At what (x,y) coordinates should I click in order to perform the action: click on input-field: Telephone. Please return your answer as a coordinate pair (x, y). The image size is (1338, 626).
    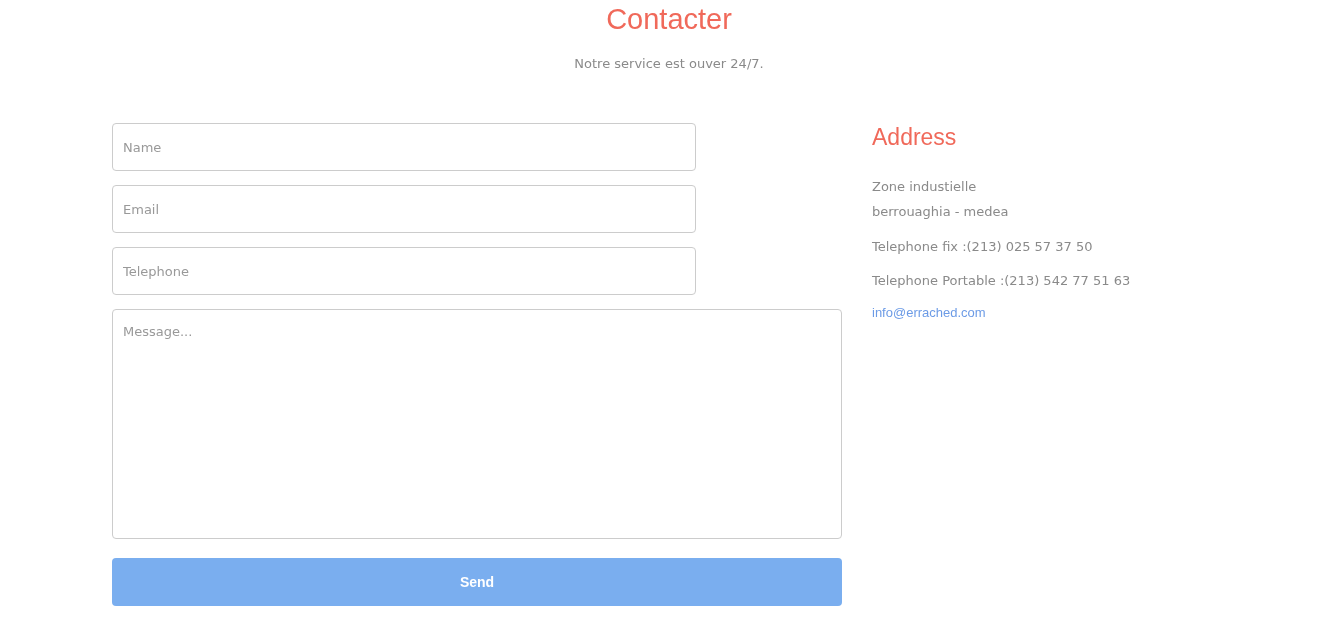
    Looking at the image, I should click on (404, 271).